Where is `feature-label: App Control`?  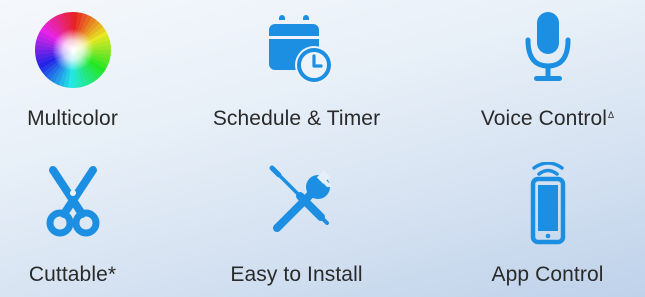
feature-label: App Control is located at coordinates (547, 274).